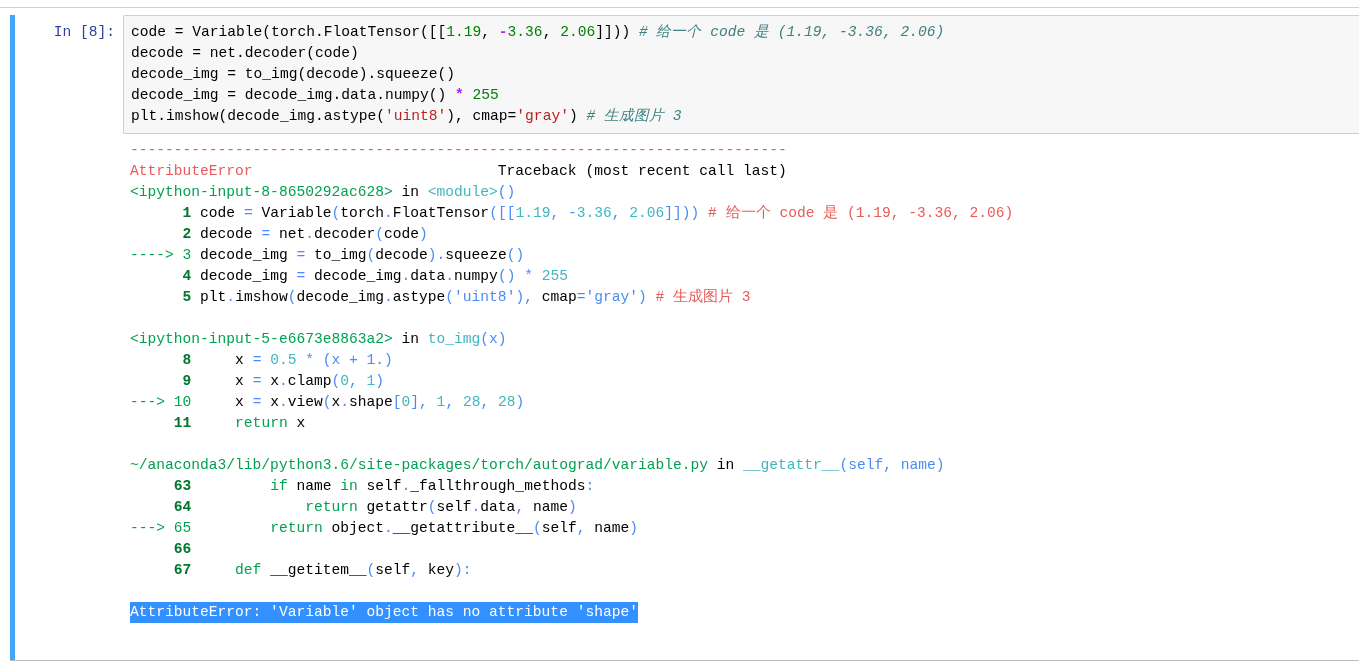 The width and height of the screenshot is (1359, 667). What do you see at coordinates (318, 339) in the screenshot?
I see `frame-header: <ipython-input-5-e6673e8863a2> in to_img(x)` at bounding box center [318, 339].